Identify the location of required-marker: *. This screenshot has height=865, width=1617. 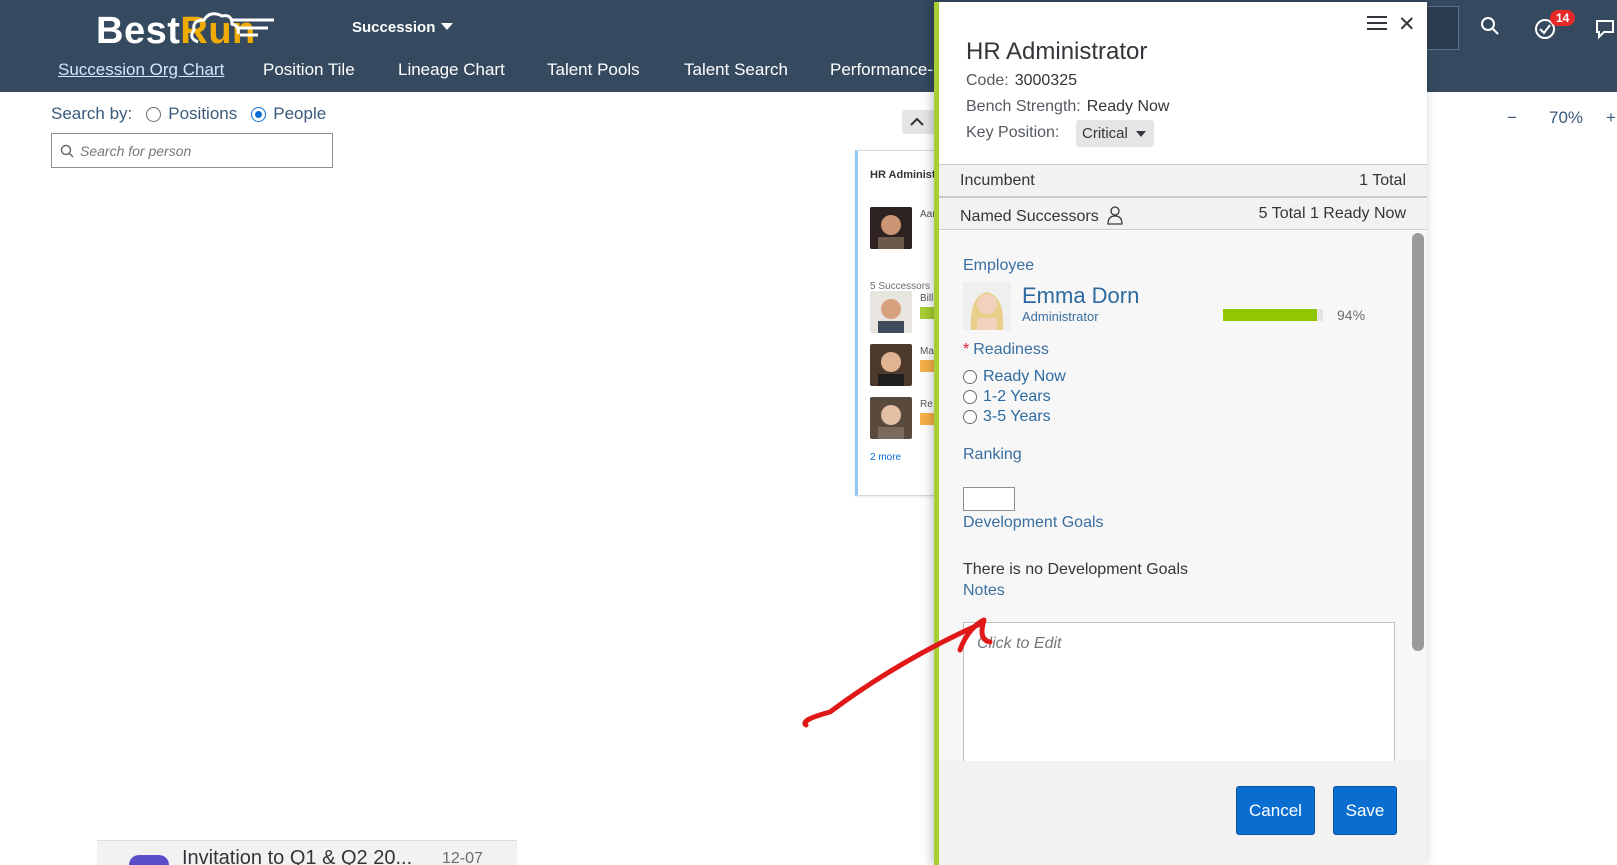
(966, 349).